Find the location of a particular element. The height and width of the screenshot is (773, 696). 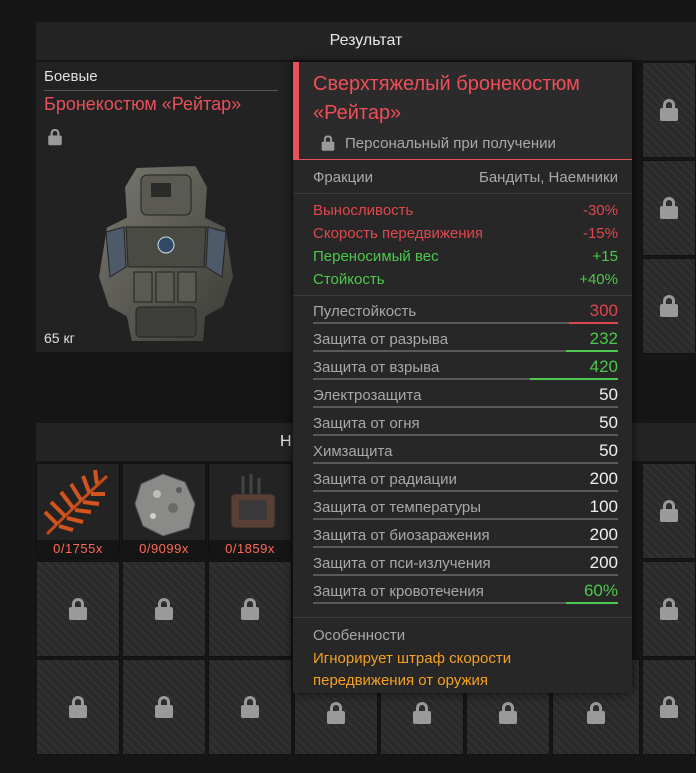

modifier-value: -15% is located at coordinates (600, 233).